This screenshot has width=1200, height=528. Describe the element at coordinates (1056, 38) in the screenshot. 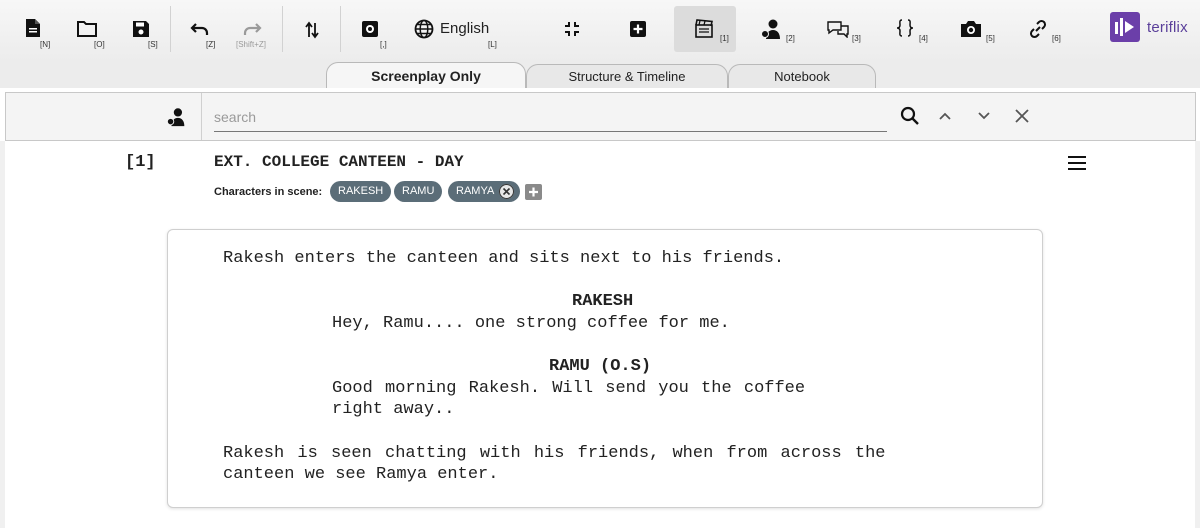

I see `link-shortcut-label: [6]` at that location.